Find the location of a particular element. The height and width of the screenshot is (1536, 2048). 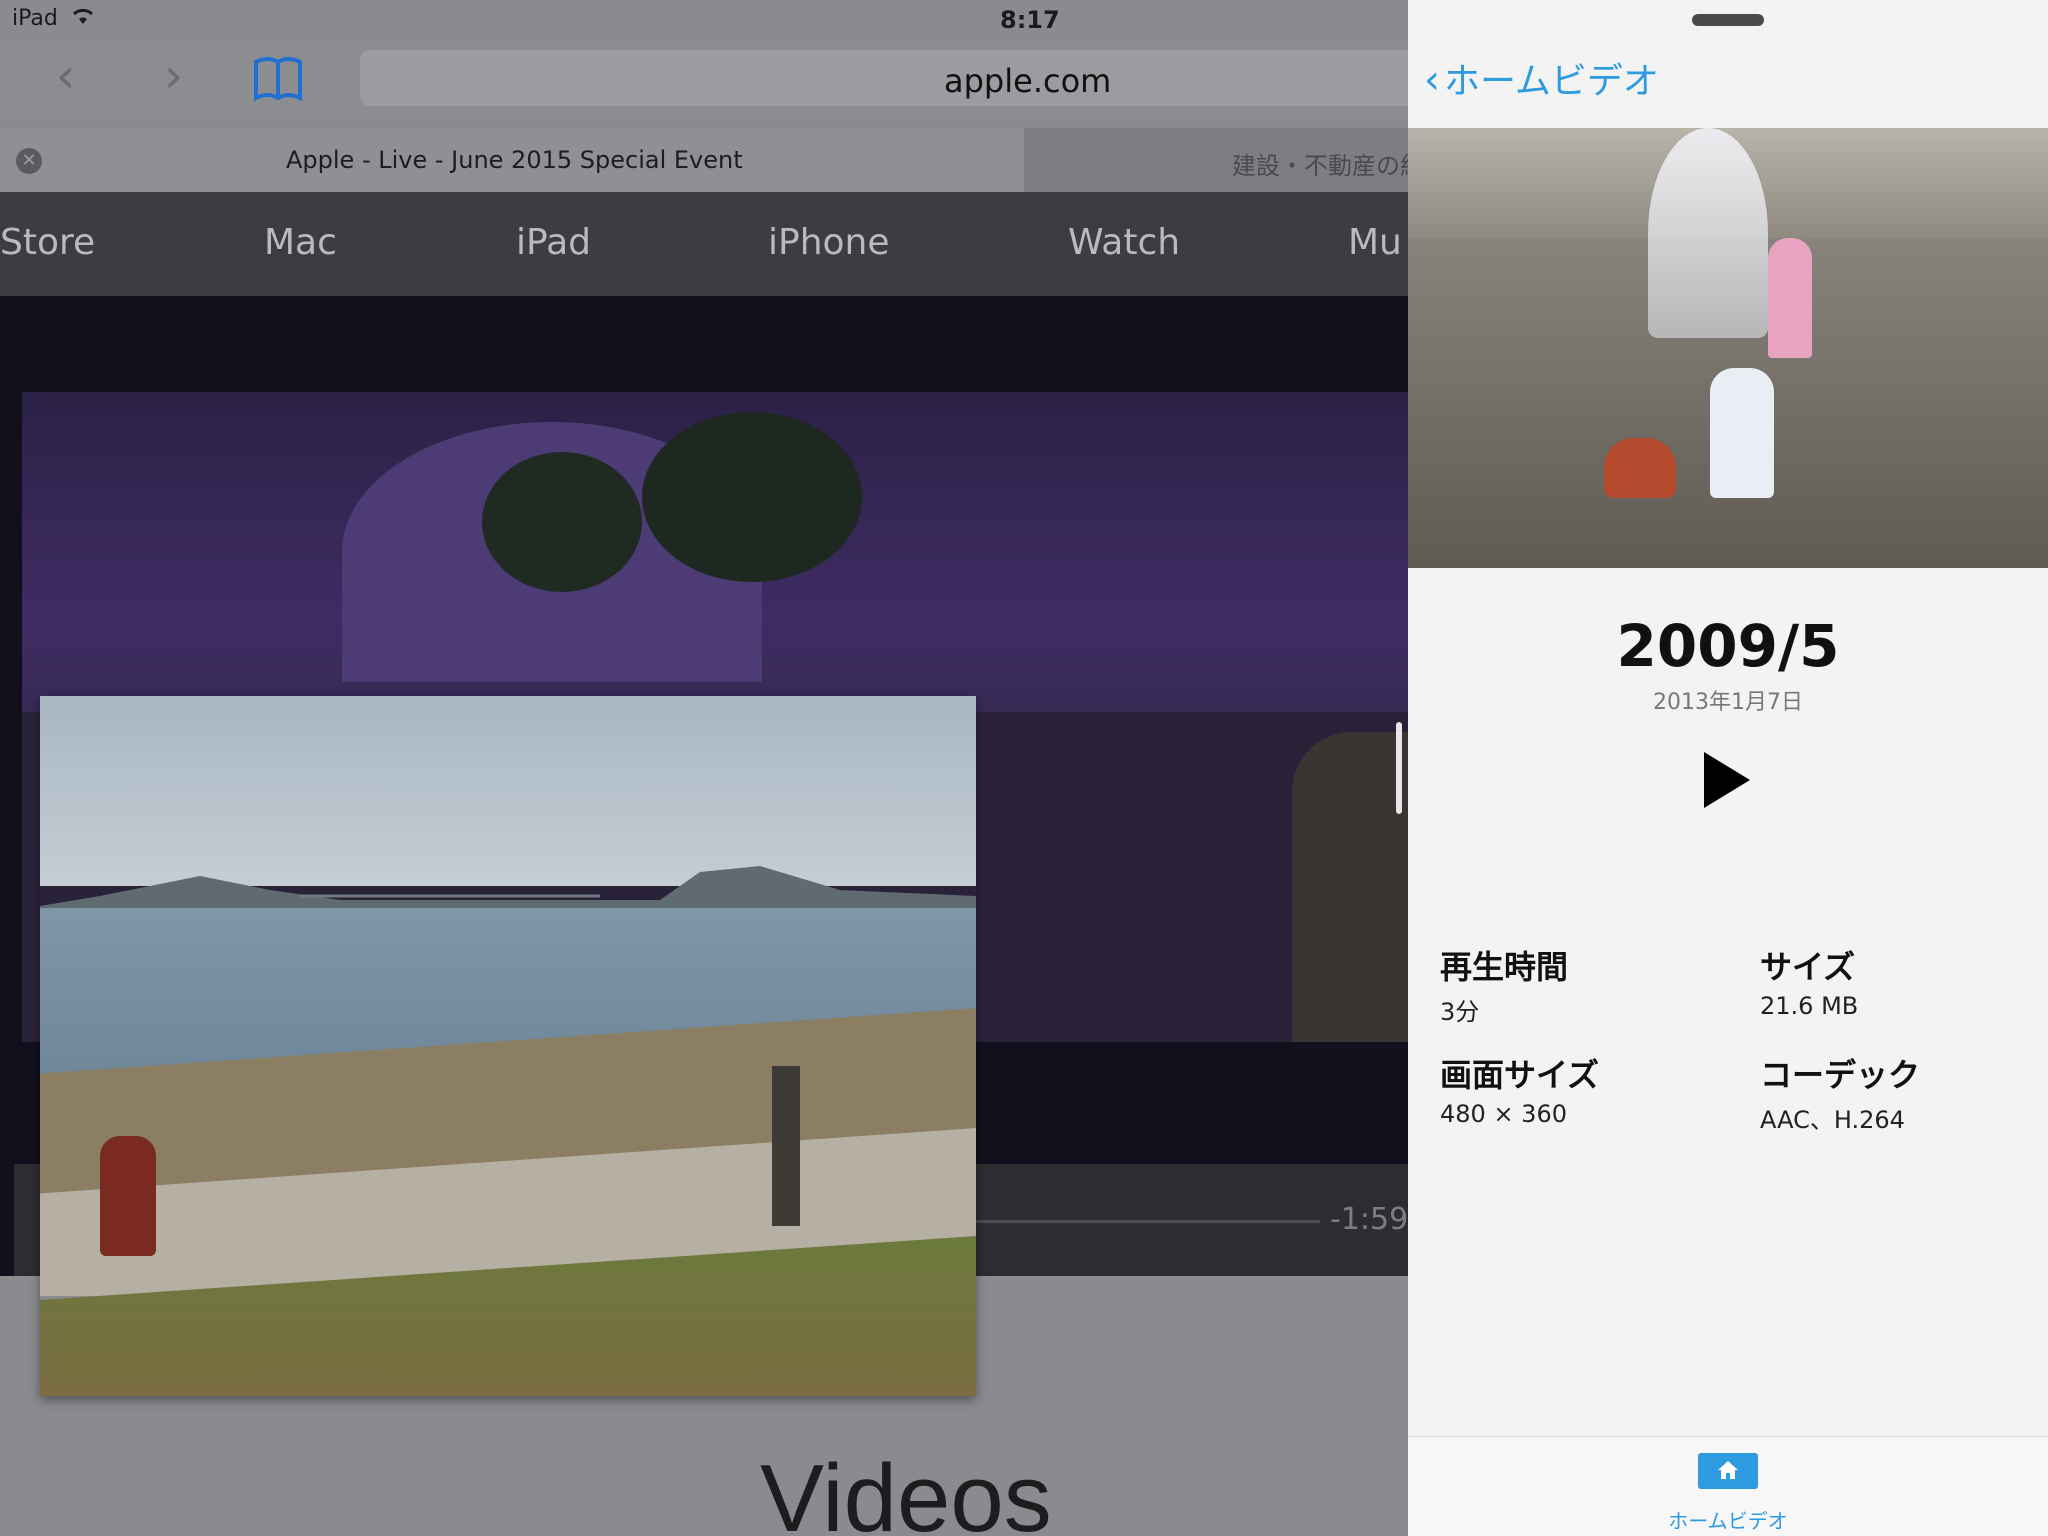

info-value-codec: AAC、H.264 is located at coordinates (1832, 1120).